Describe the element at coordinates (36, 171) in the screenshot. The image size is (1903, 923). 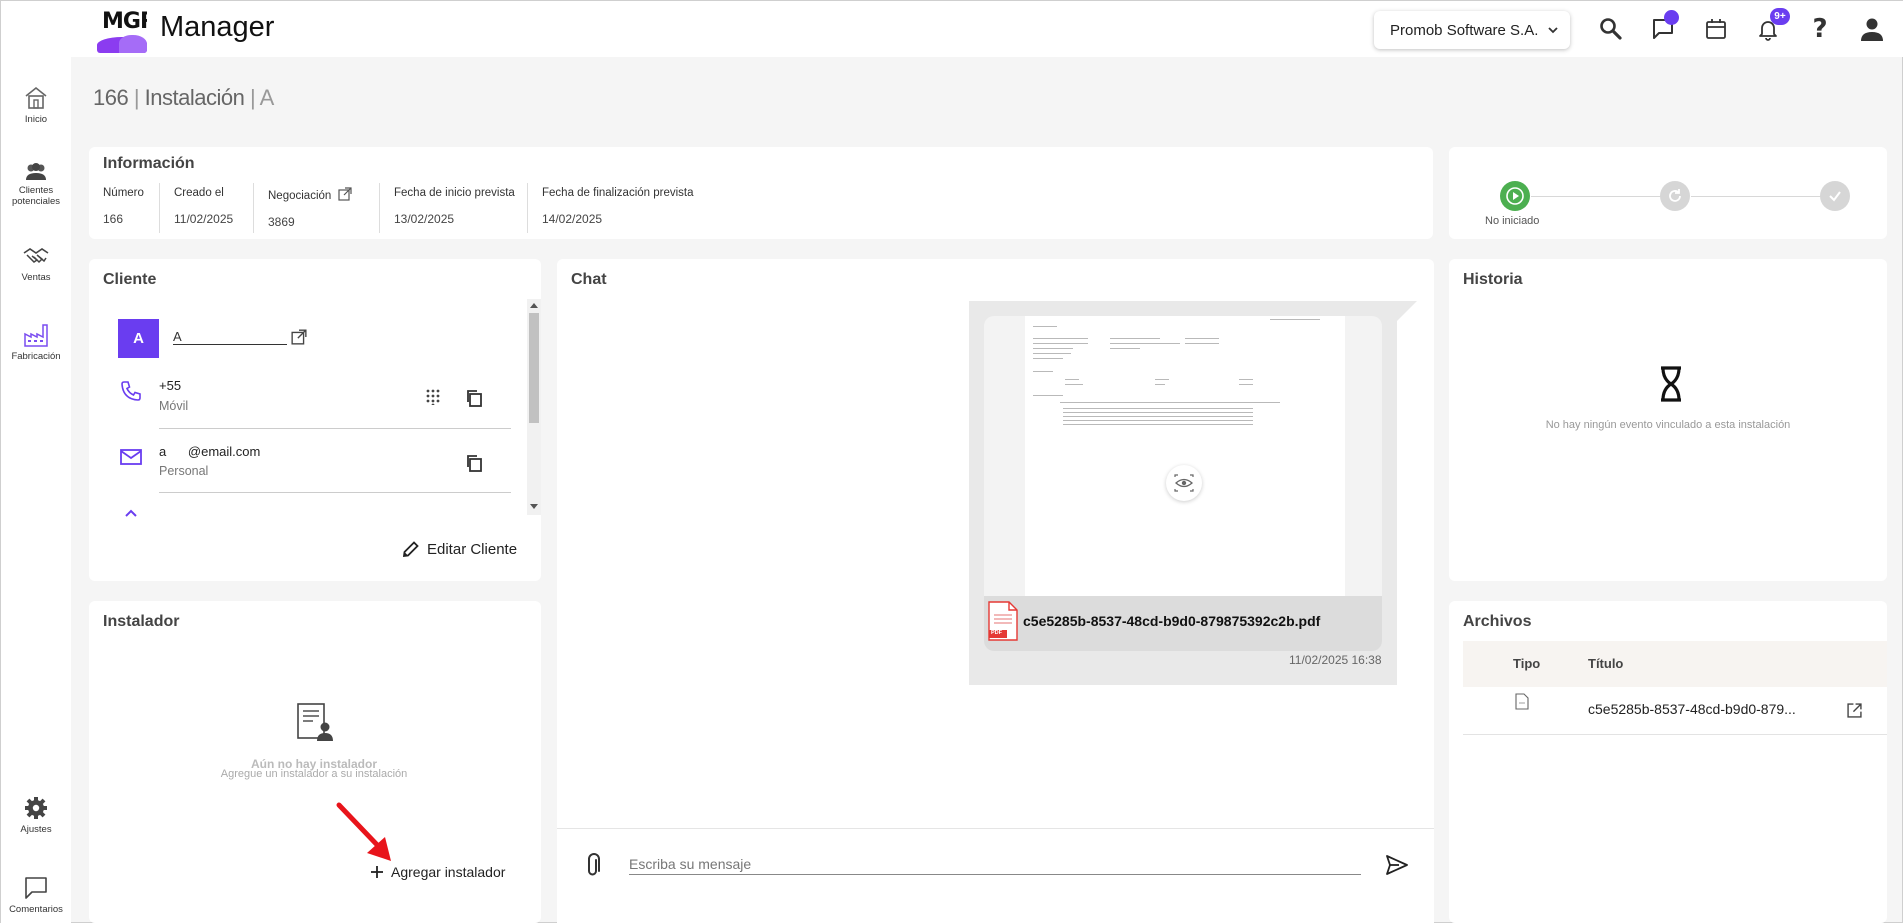
I see `users-icon` at that location.